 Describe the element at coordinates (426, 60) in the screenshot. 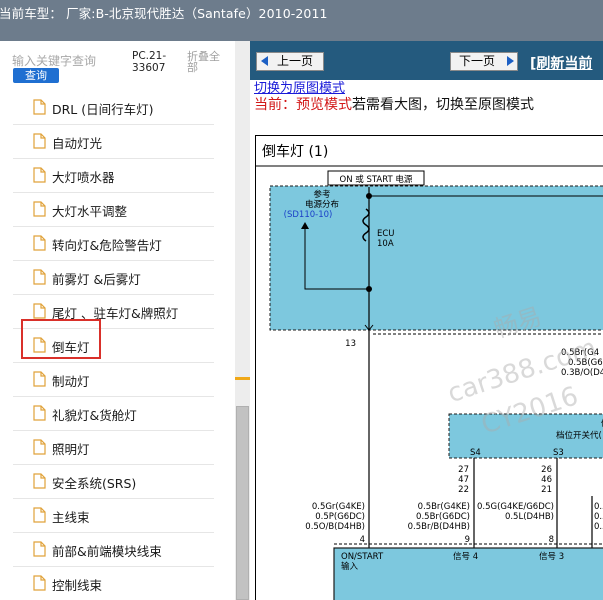

I see `viewer-toolbar: 上一页 下一页 [刷新当前` at that location.